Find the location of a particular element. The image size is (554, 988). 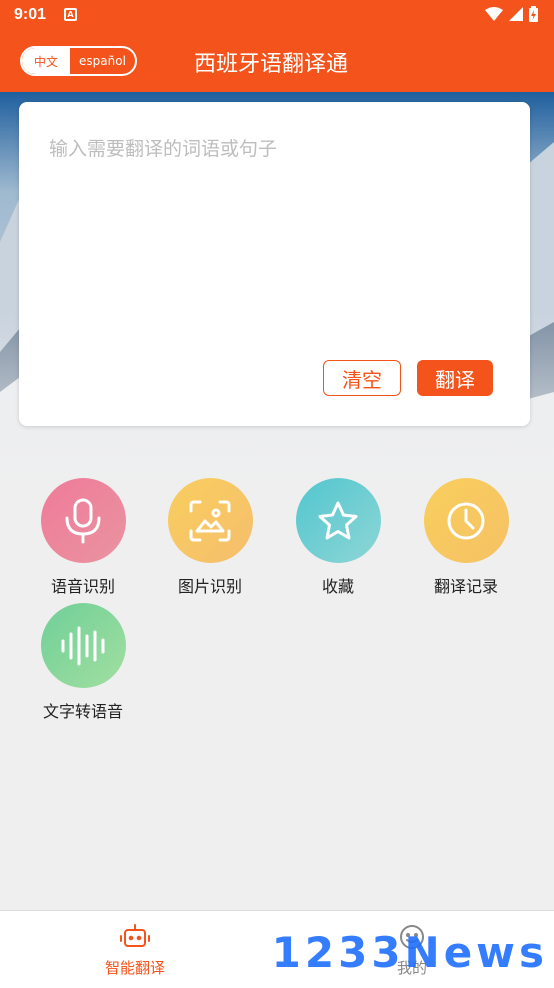

language-toggle: 中文 español is located at coordinates (78, 61).